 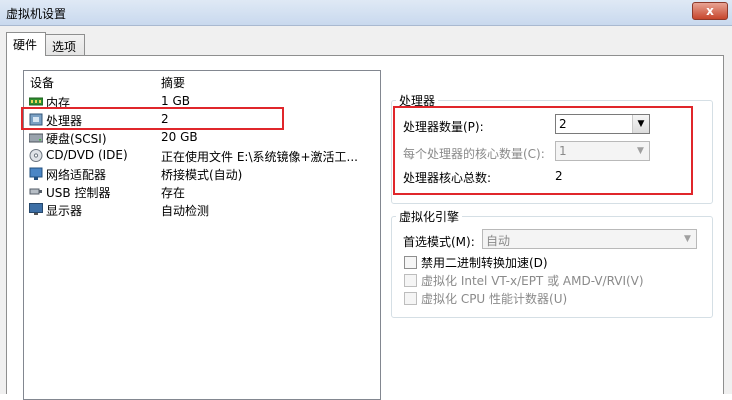 I want to click on processor-row-highlight, so click(x=152, y=118).